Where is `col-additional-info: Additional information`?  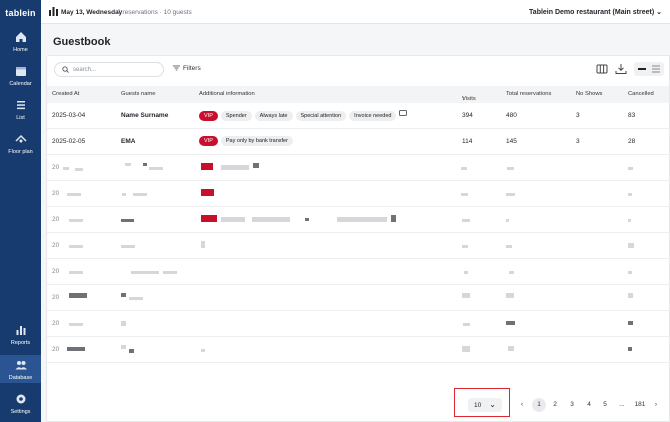 col-additional-info: Additional information is located at coordinates (227, 94).